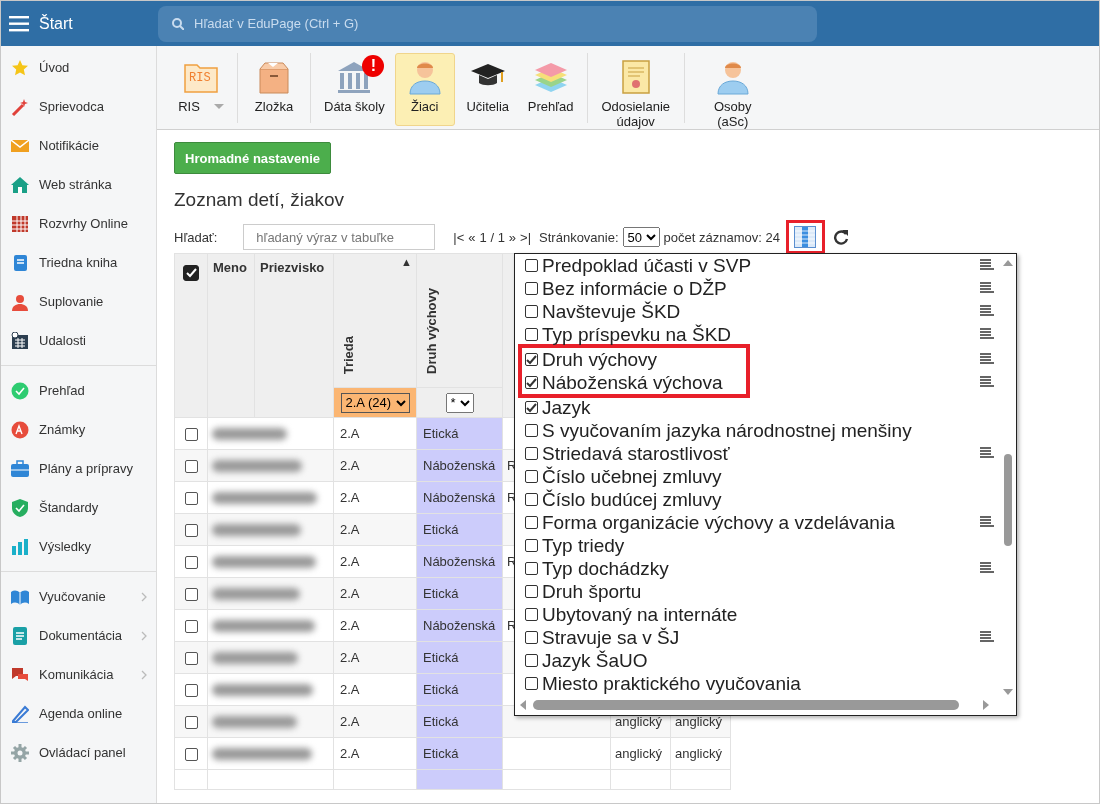  Describe the element at coordinates (760, 591) in the screenshot. I see `column-option: Druh športu` at that location.